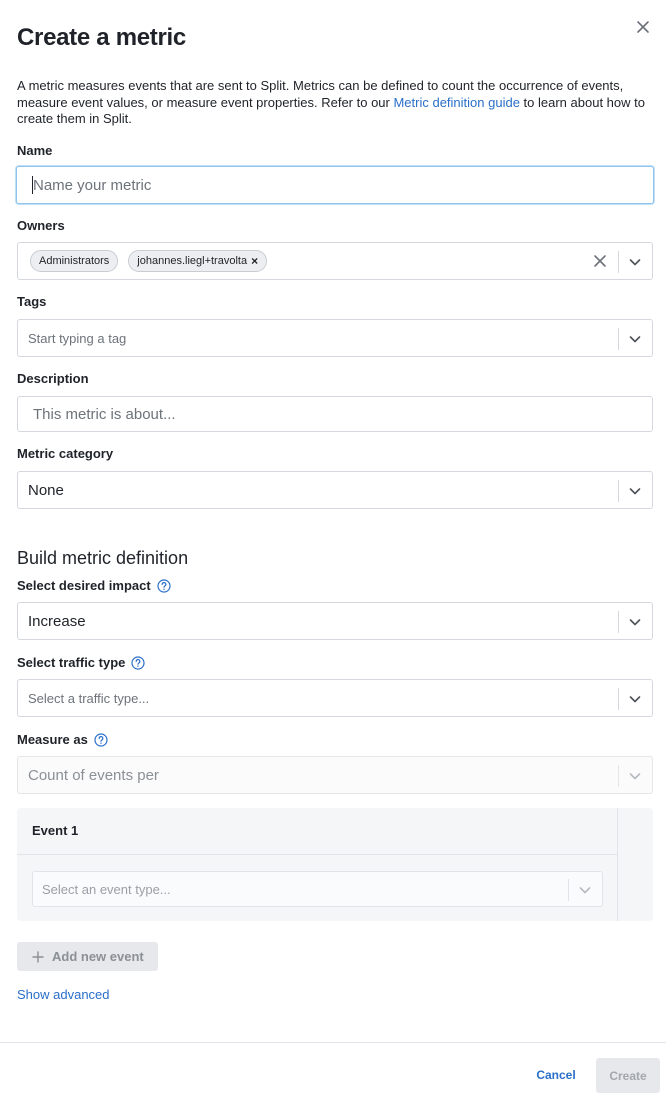 The width and height of the screenshot is (666, 1103). I want to click on metric-definition-guide-link: Metric definition guide, so click(456, 102).